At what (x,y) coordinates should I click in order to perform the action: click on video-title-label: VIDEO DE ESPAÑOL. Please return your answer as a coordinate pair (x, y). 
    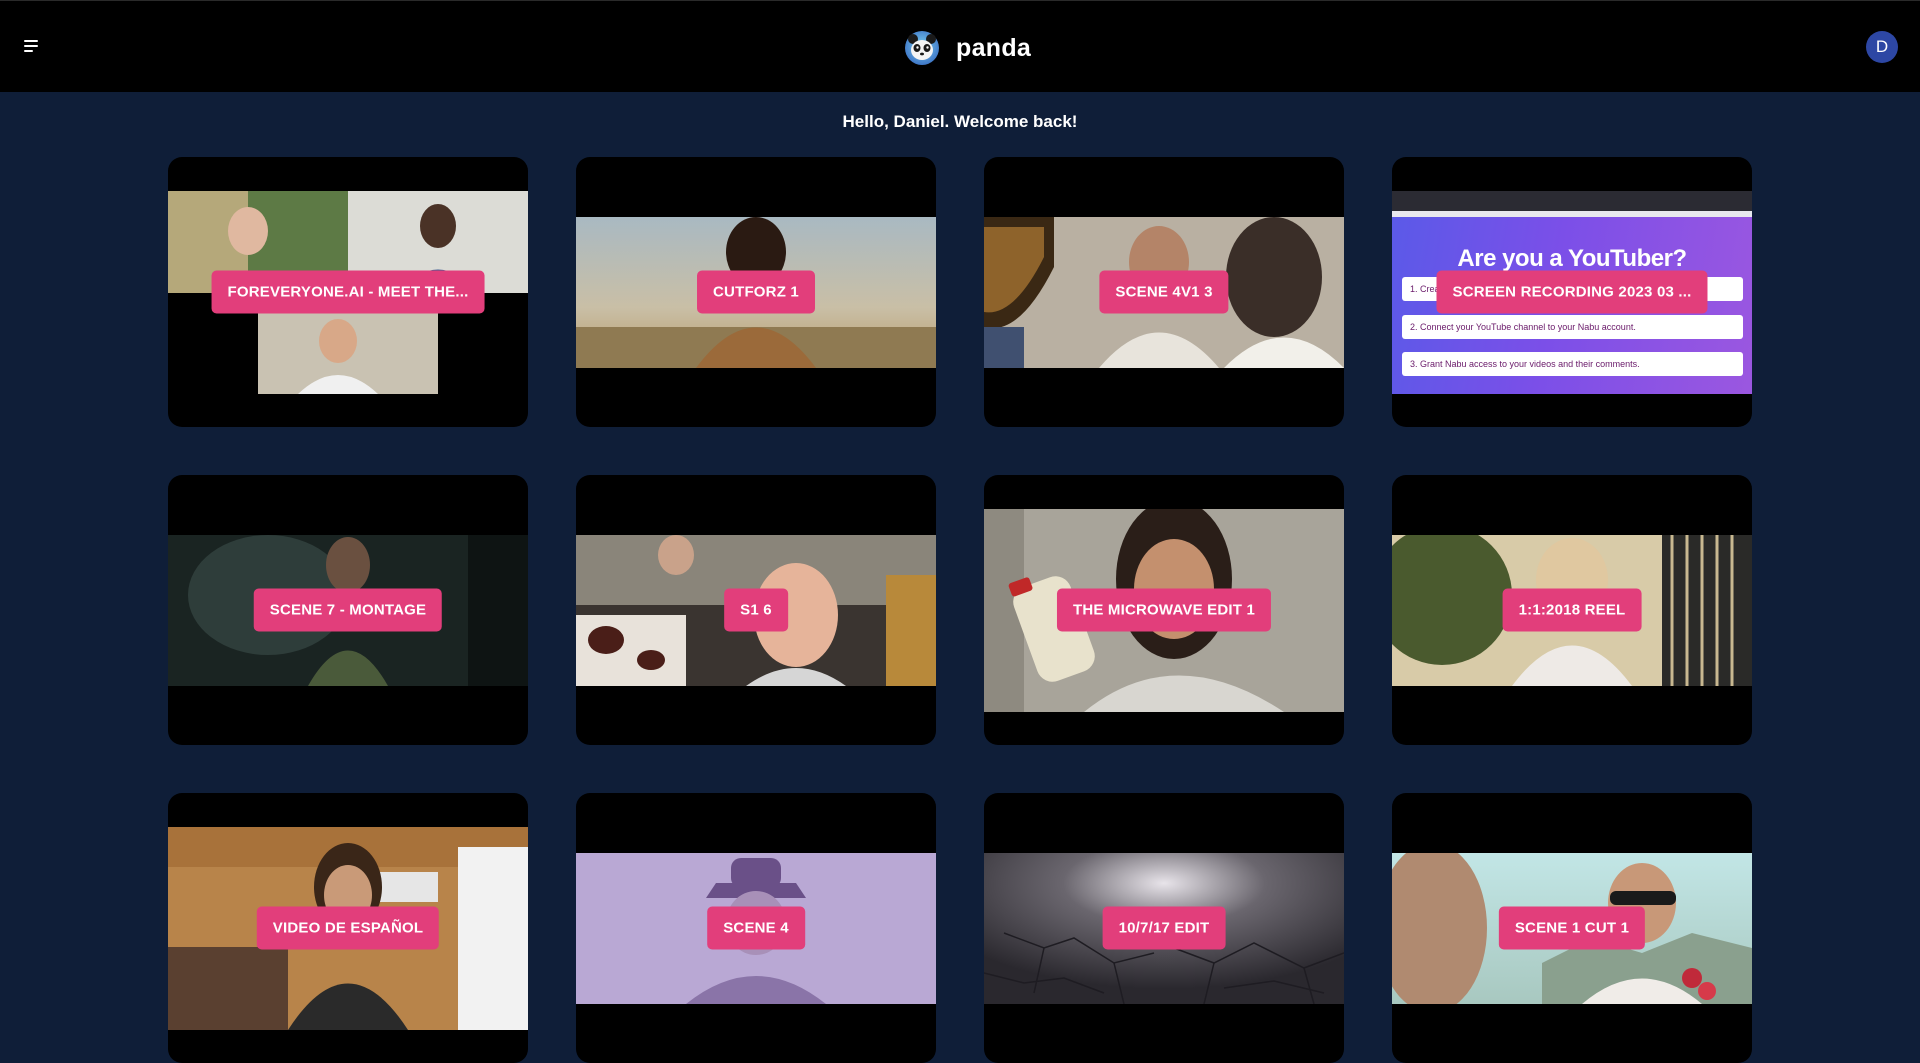
    Looking at the image, I should click on (348, 928).